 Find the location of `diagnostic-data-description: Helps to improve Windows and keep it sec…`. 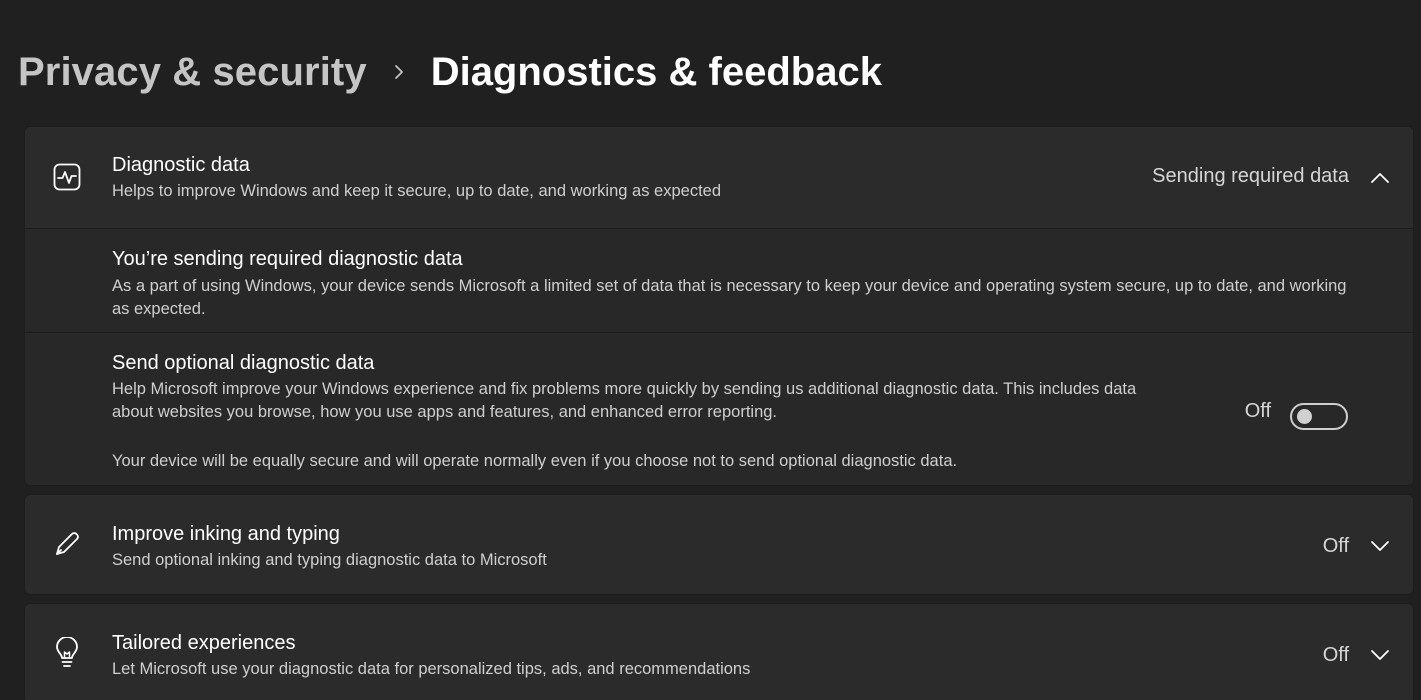

diagnostic-data-description: Helps to improve Windows and keep it sec… is located at coordinates (417, 191).